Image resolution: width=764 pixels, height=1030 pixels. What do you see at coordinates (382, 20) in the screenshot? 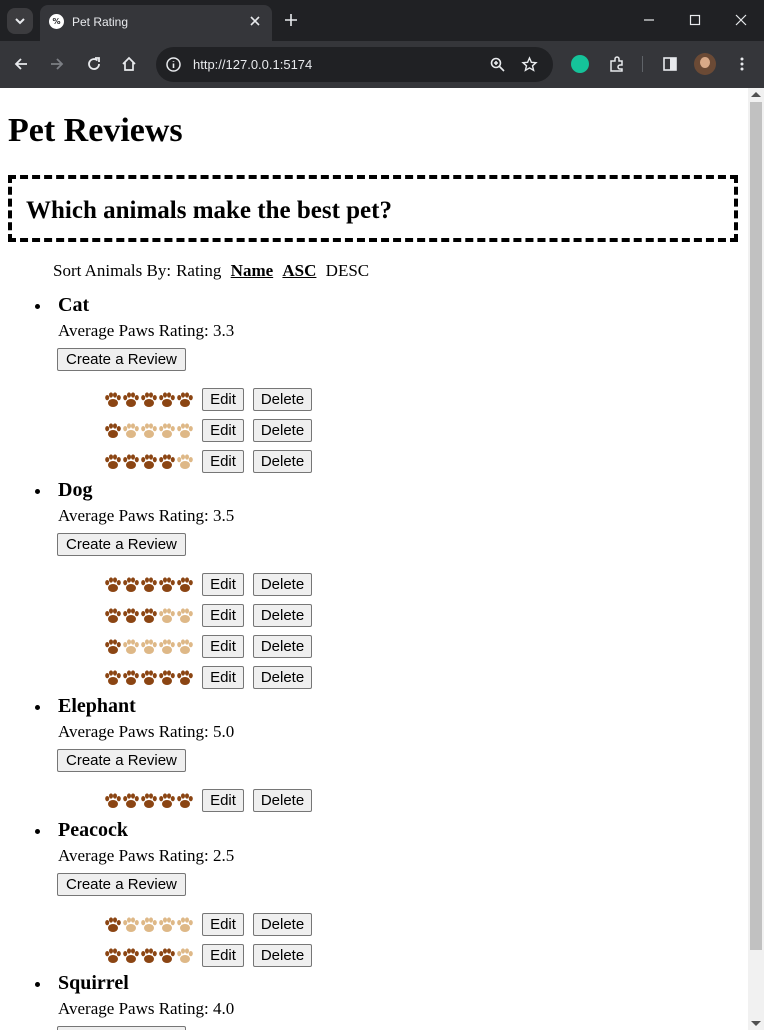
I see `tab-strip: % Pet Rating` at bounding box center [382, 20].